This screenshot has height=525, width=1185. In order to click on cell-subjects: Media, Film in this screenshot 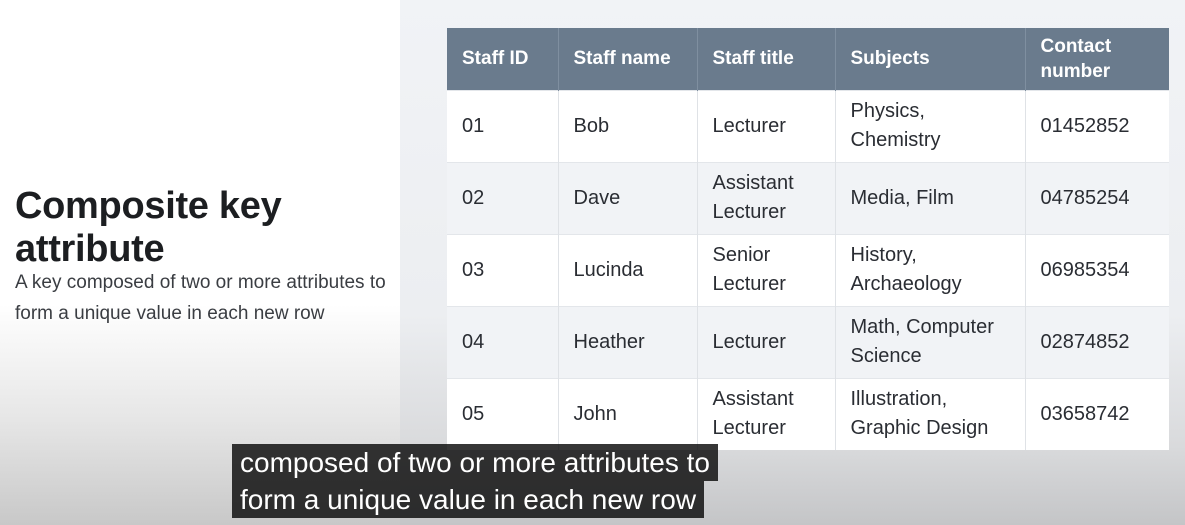, I will do `click(930, 197)`.